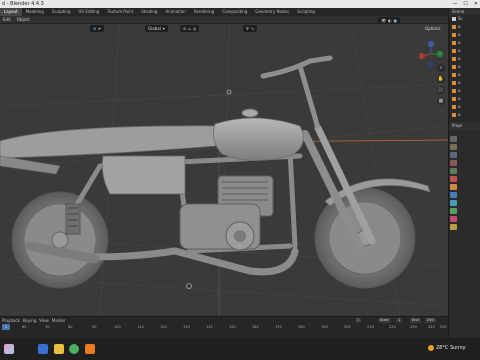 This screenshot has height=360, width=480. Describe the element at coordinates (453, 219) in the screenshot. I see `material-tab-icon` at that location.